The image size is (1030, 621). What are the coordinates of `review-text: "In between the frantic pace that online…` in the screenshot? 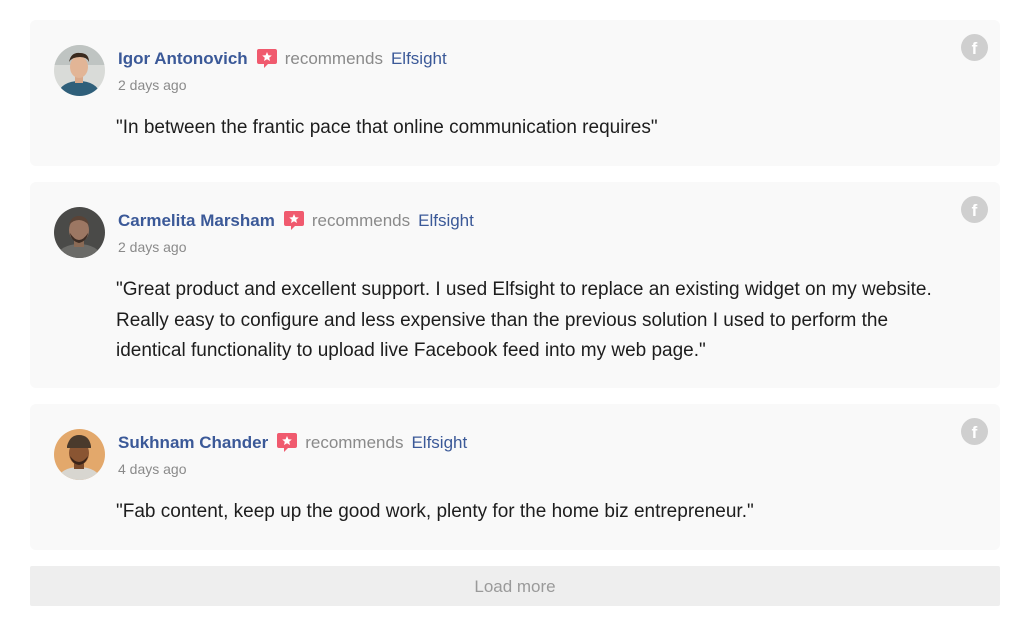 It's located at (387, 127).